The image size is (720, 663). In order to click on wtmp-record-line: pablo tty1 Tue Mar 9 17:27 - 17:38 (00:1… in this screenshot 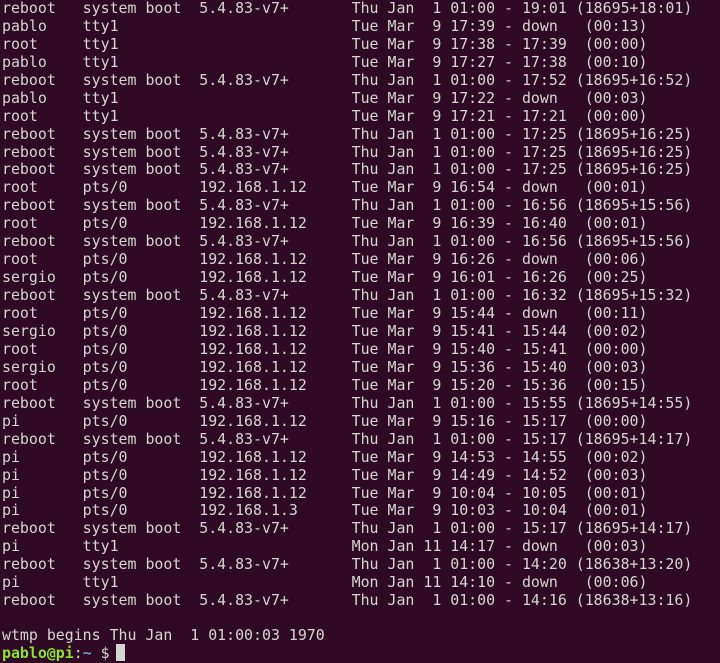, I will do `click(325, 62)`.